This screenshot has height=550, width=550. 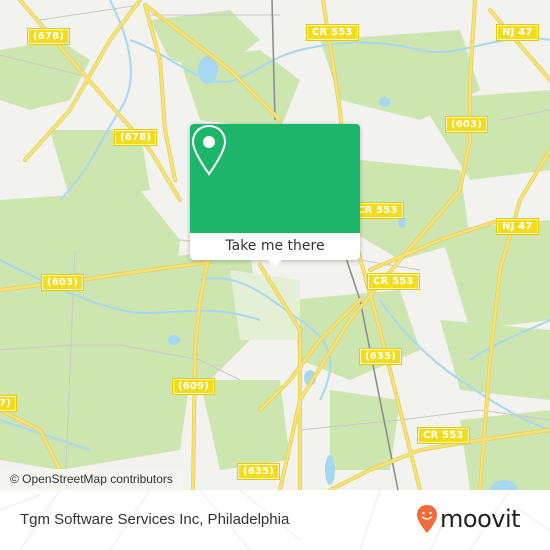 I want to click on take-me-there-popup: Take me there, so click(x=275, y=195).